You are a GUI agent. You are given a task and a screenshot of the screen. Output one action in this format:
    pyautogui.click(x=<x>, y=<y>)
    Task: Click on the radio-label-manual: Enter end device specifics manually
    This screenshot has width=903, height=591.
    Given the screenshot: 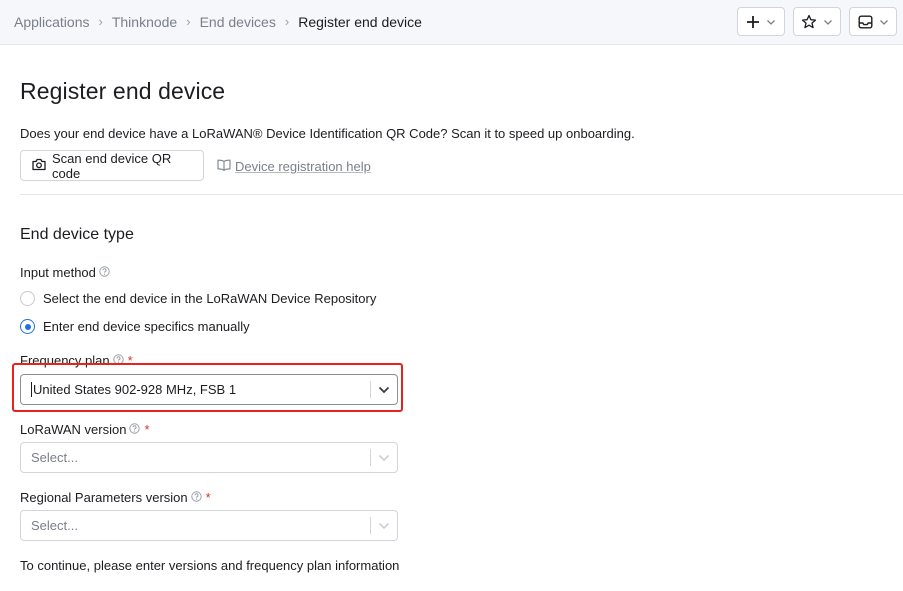 What is the action you would take?
    pyautogui.click(x=146, y=326)
    